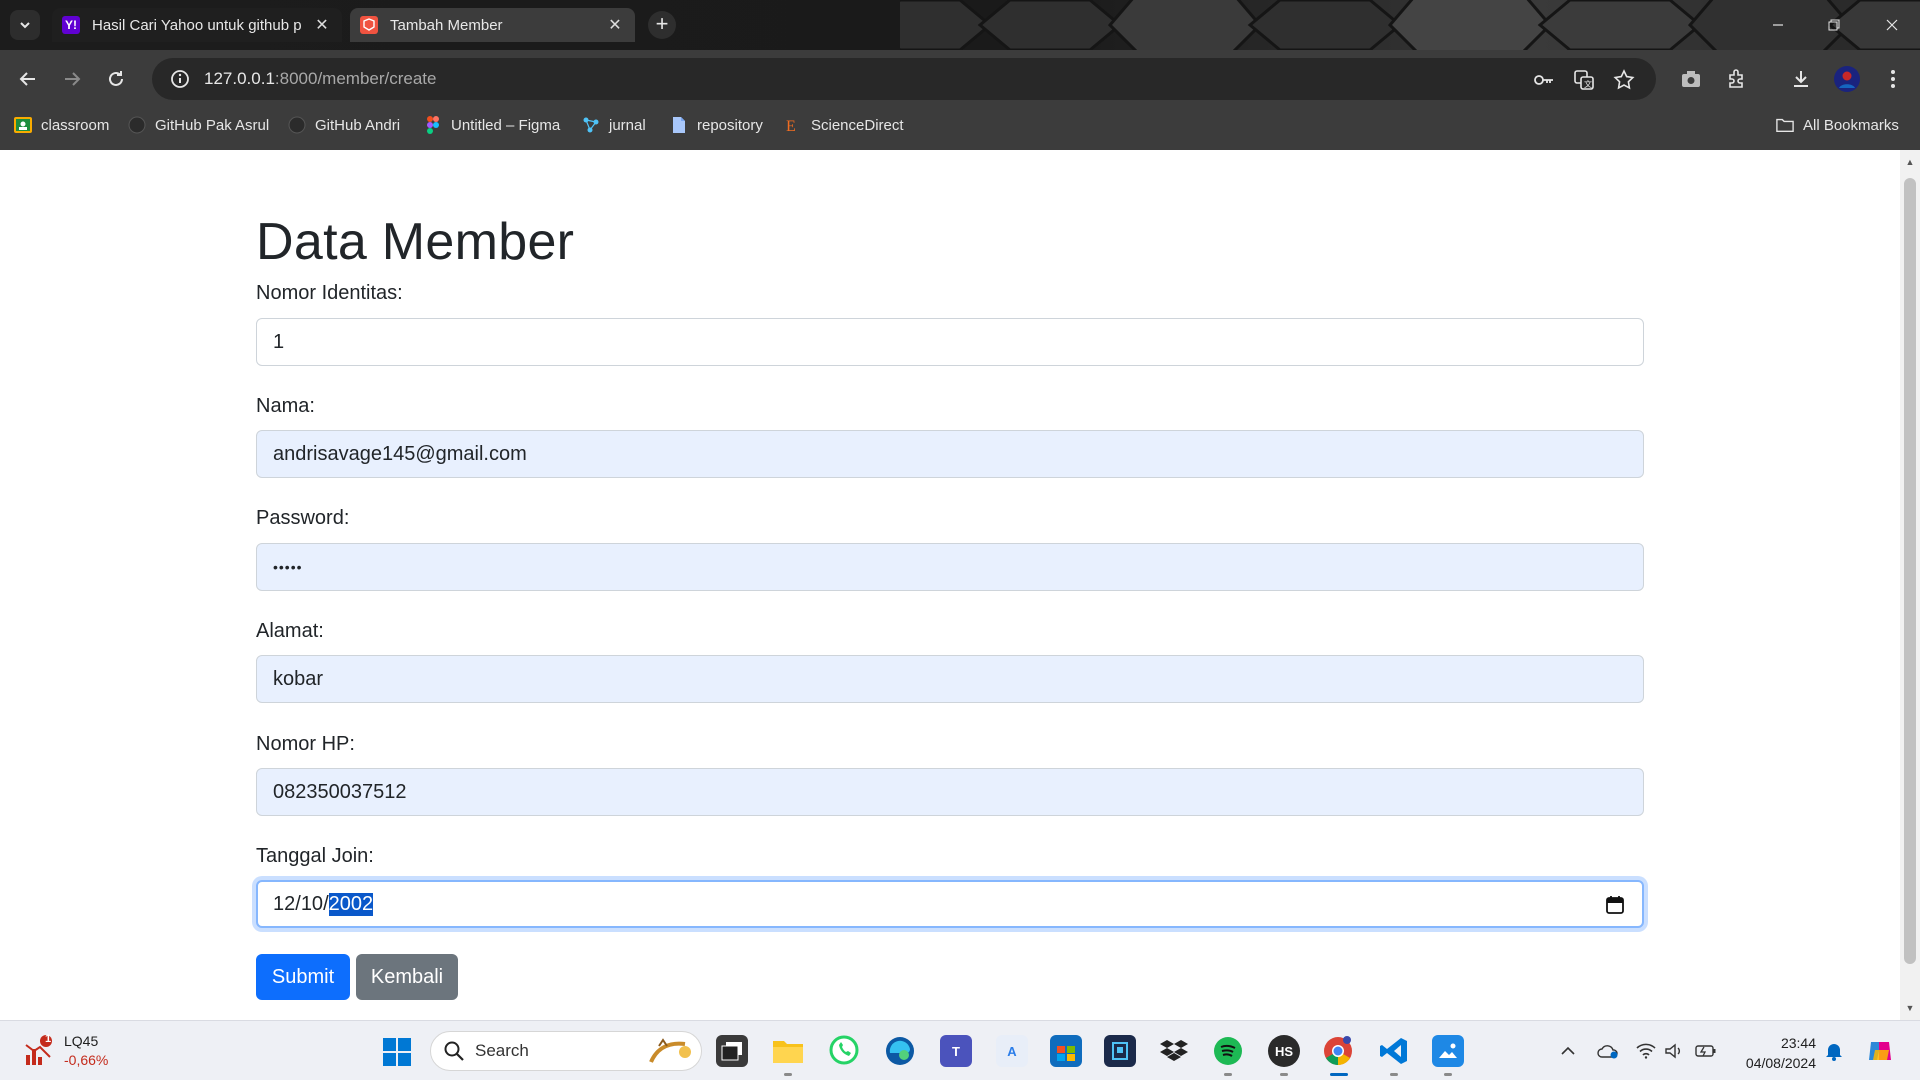 The width and height of the screenshot is (1920, 1080). What do you see at coordinates (1893, 79) in the screenshot?
I see `menu-kebab-icon` at bounding box center [1893, 79].